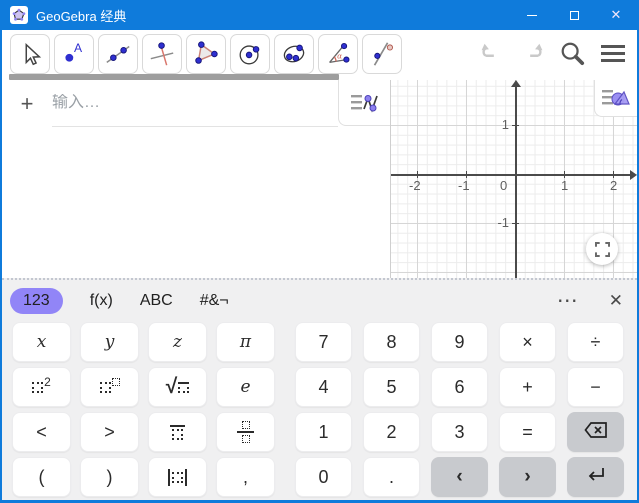 Image resolution: width=639 pixels, height=503 pixels. Describe the element at coordinates (19, 15) in the screenshot. I see `app-logo-icon` at that location.